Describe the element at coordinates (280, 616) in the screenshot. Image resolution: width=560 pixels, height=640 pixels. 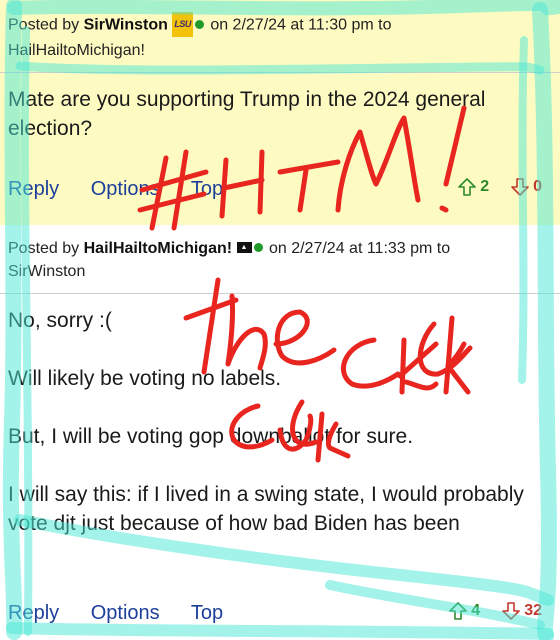
I see `post-actions: Reply Options Top 4 32` at that location.